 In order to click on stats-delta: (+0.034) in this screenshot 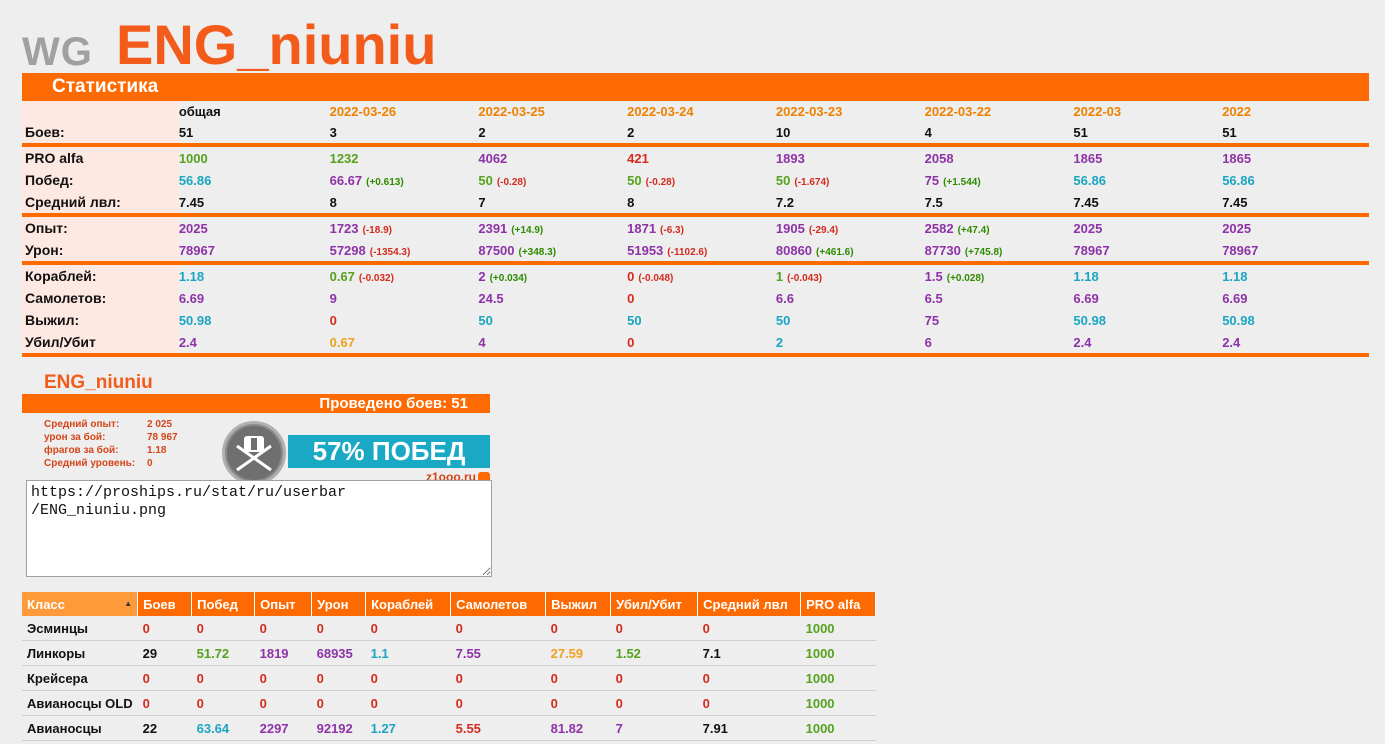, I will do `click(508, 278)`.